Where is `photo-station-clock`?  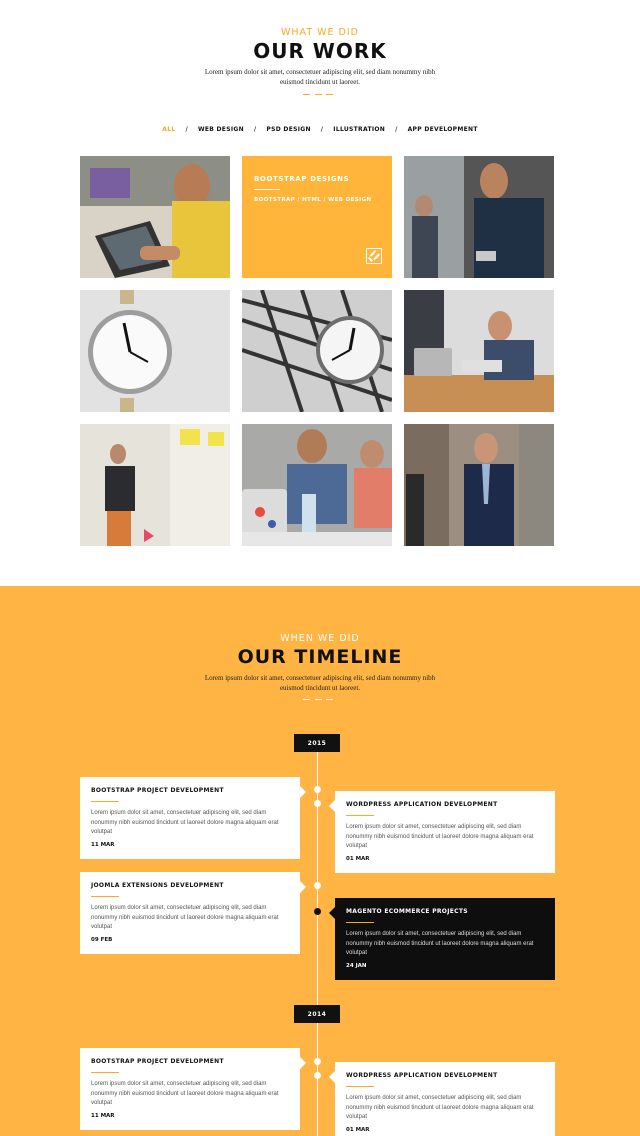 photo-station-clock is located at coordinates (317, 351).